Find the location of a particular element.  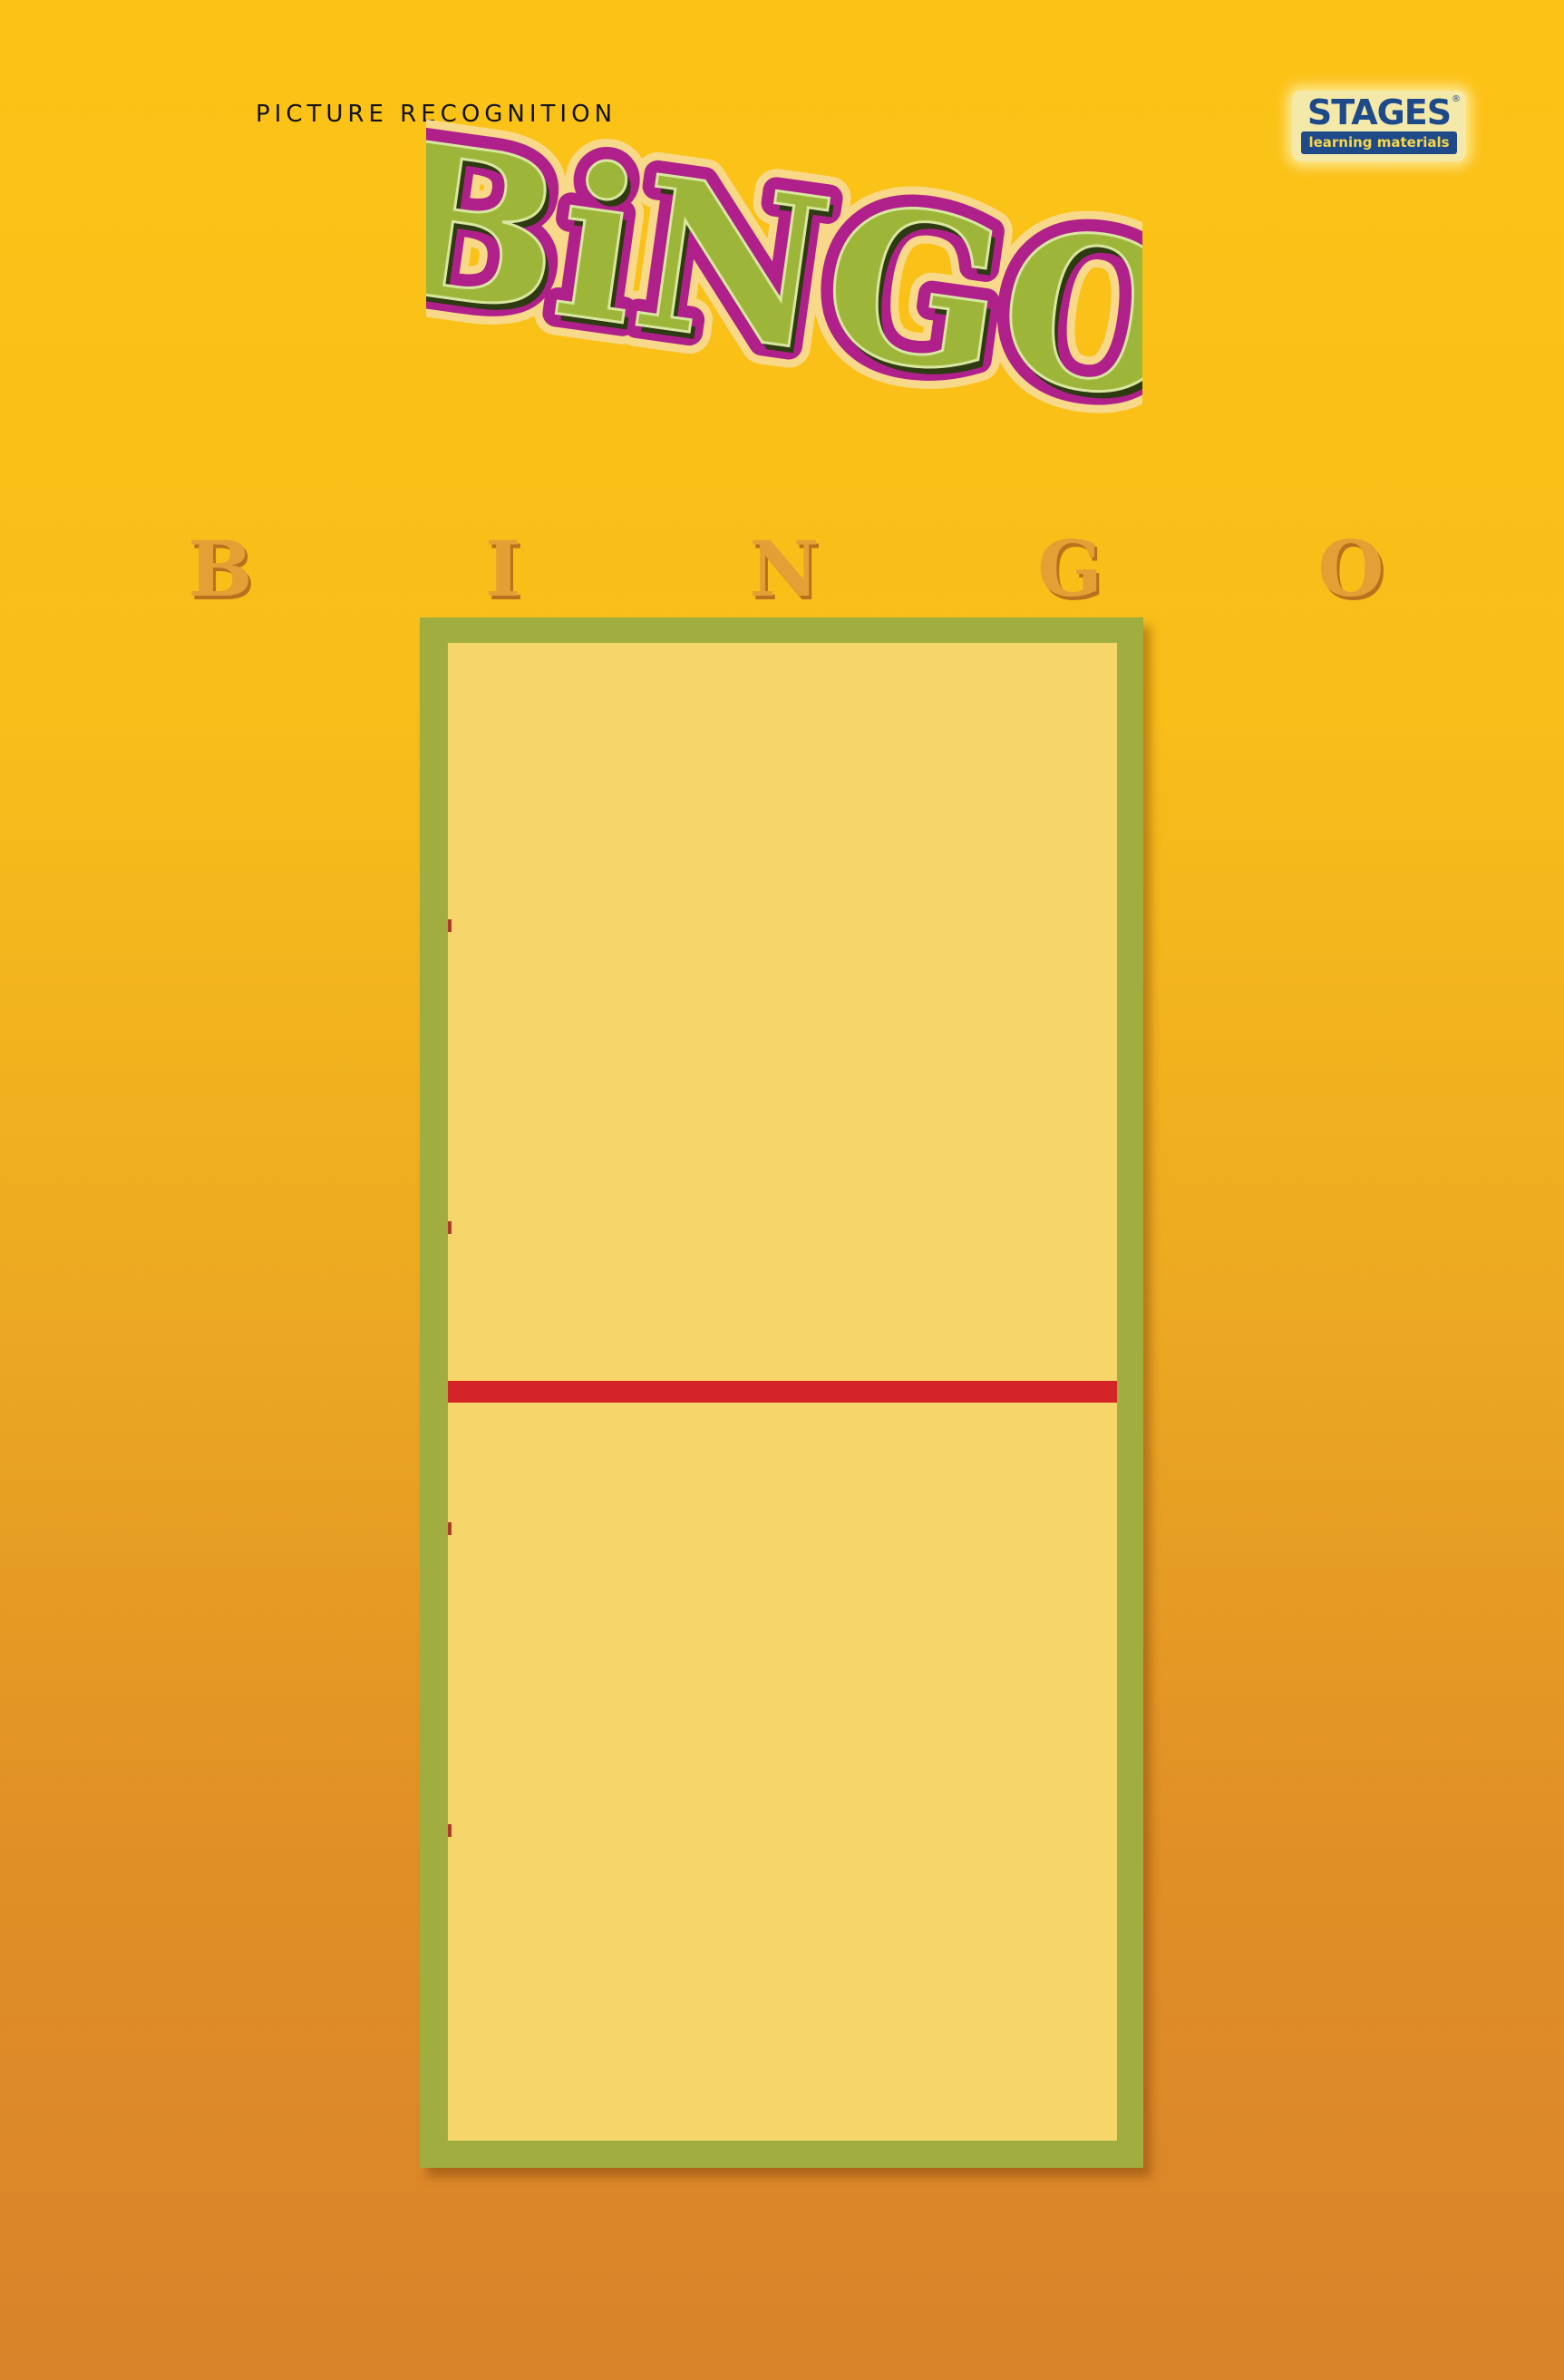

bingo-logo: BiNGO BiNGO BiNGO BiNGO is located at coordinates (784, 267).